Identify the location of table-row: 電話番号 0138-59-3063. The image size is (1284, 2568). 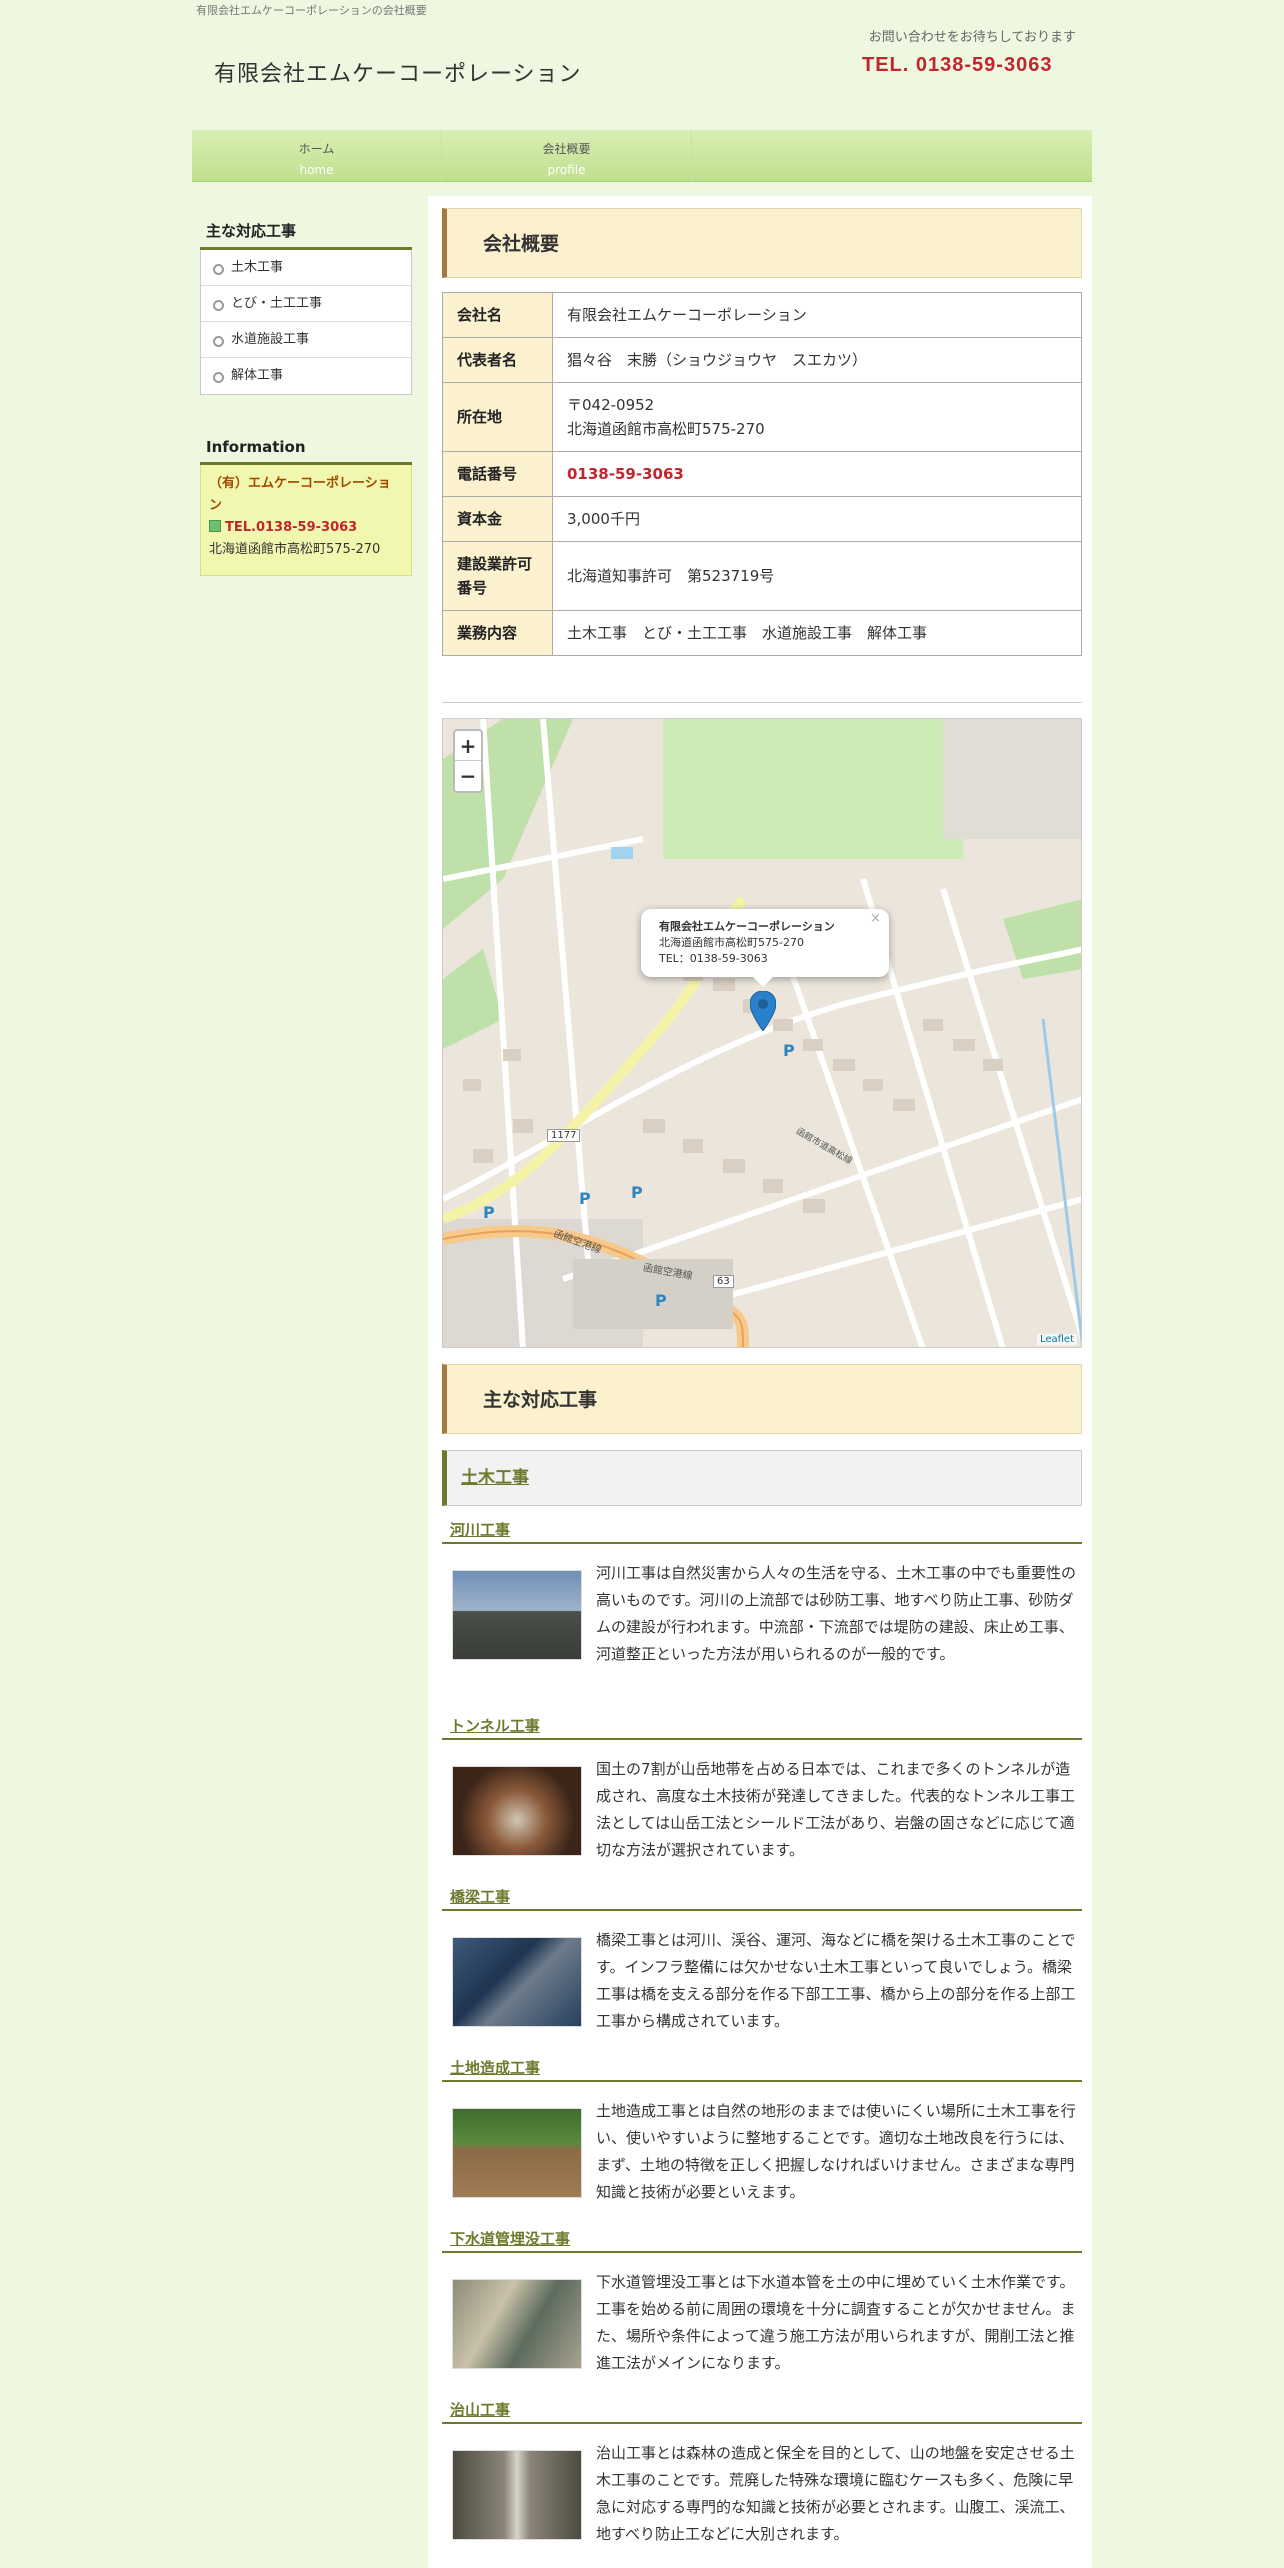
(762, 474).